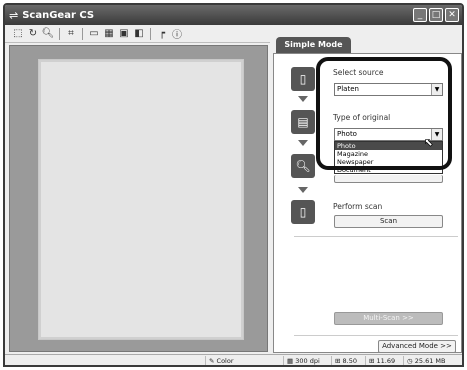  I want to click on preview-toolbar: ⬚ ↻ 🔍︎ ⌗ ▭ ▦ ▣ ◧ ┍ ⓘ, so click(137, 34).